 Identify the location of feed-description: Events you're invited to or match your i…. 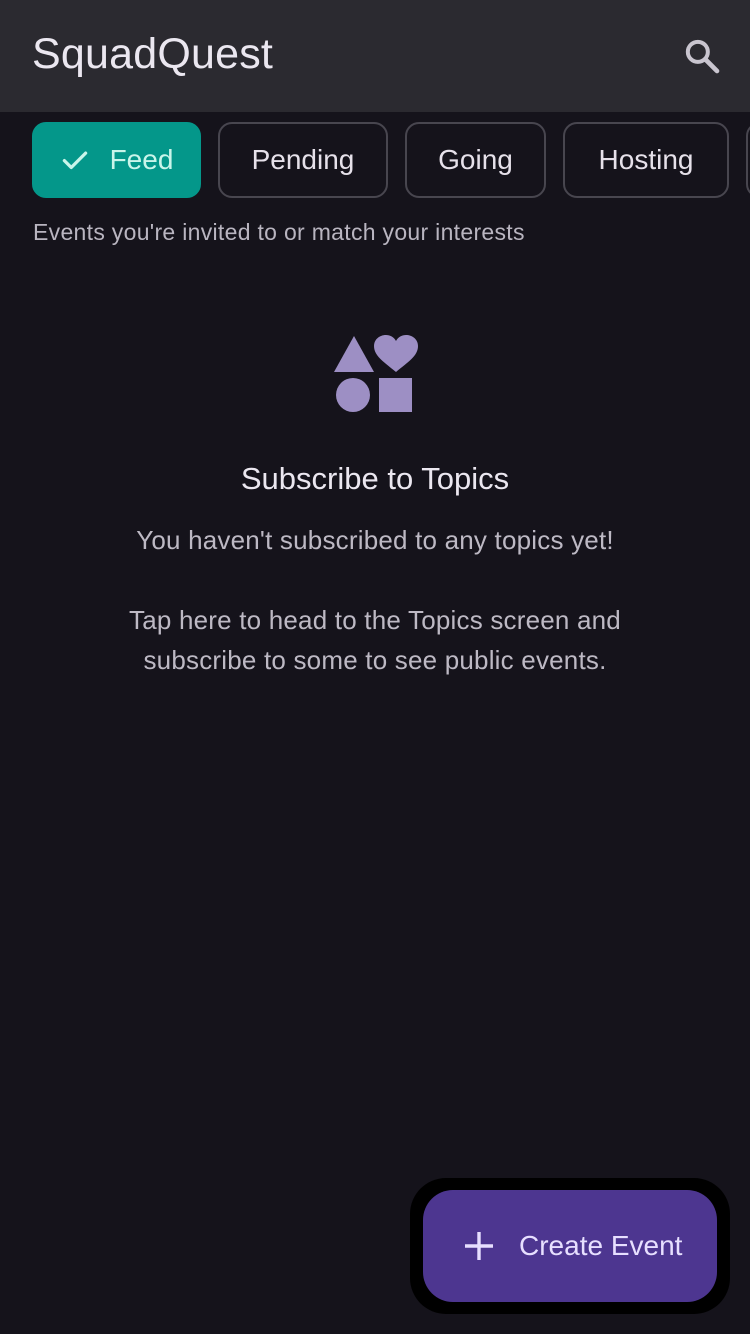
(279, 232).